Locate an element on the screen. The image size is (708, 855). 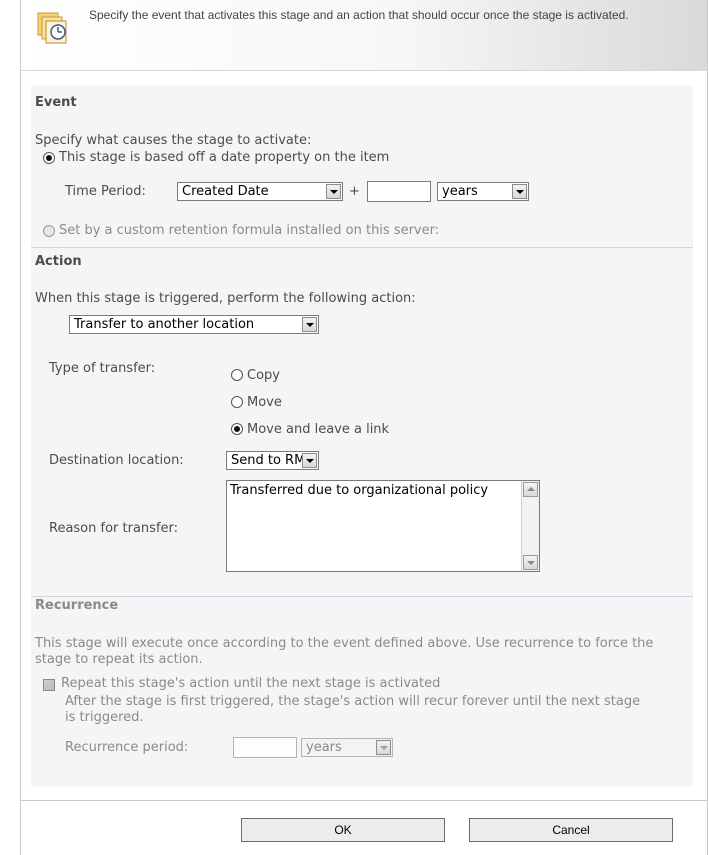
scroll-up-icon is located at coordinates (530, 489).